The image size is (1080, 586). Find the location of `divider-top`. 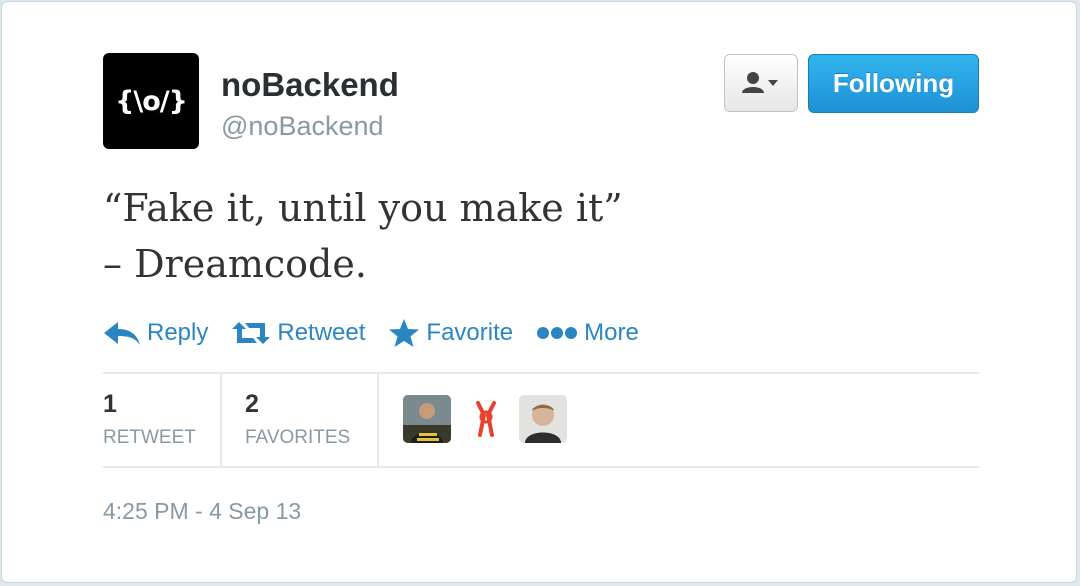

divider-top is located at coordinates (541, 373).